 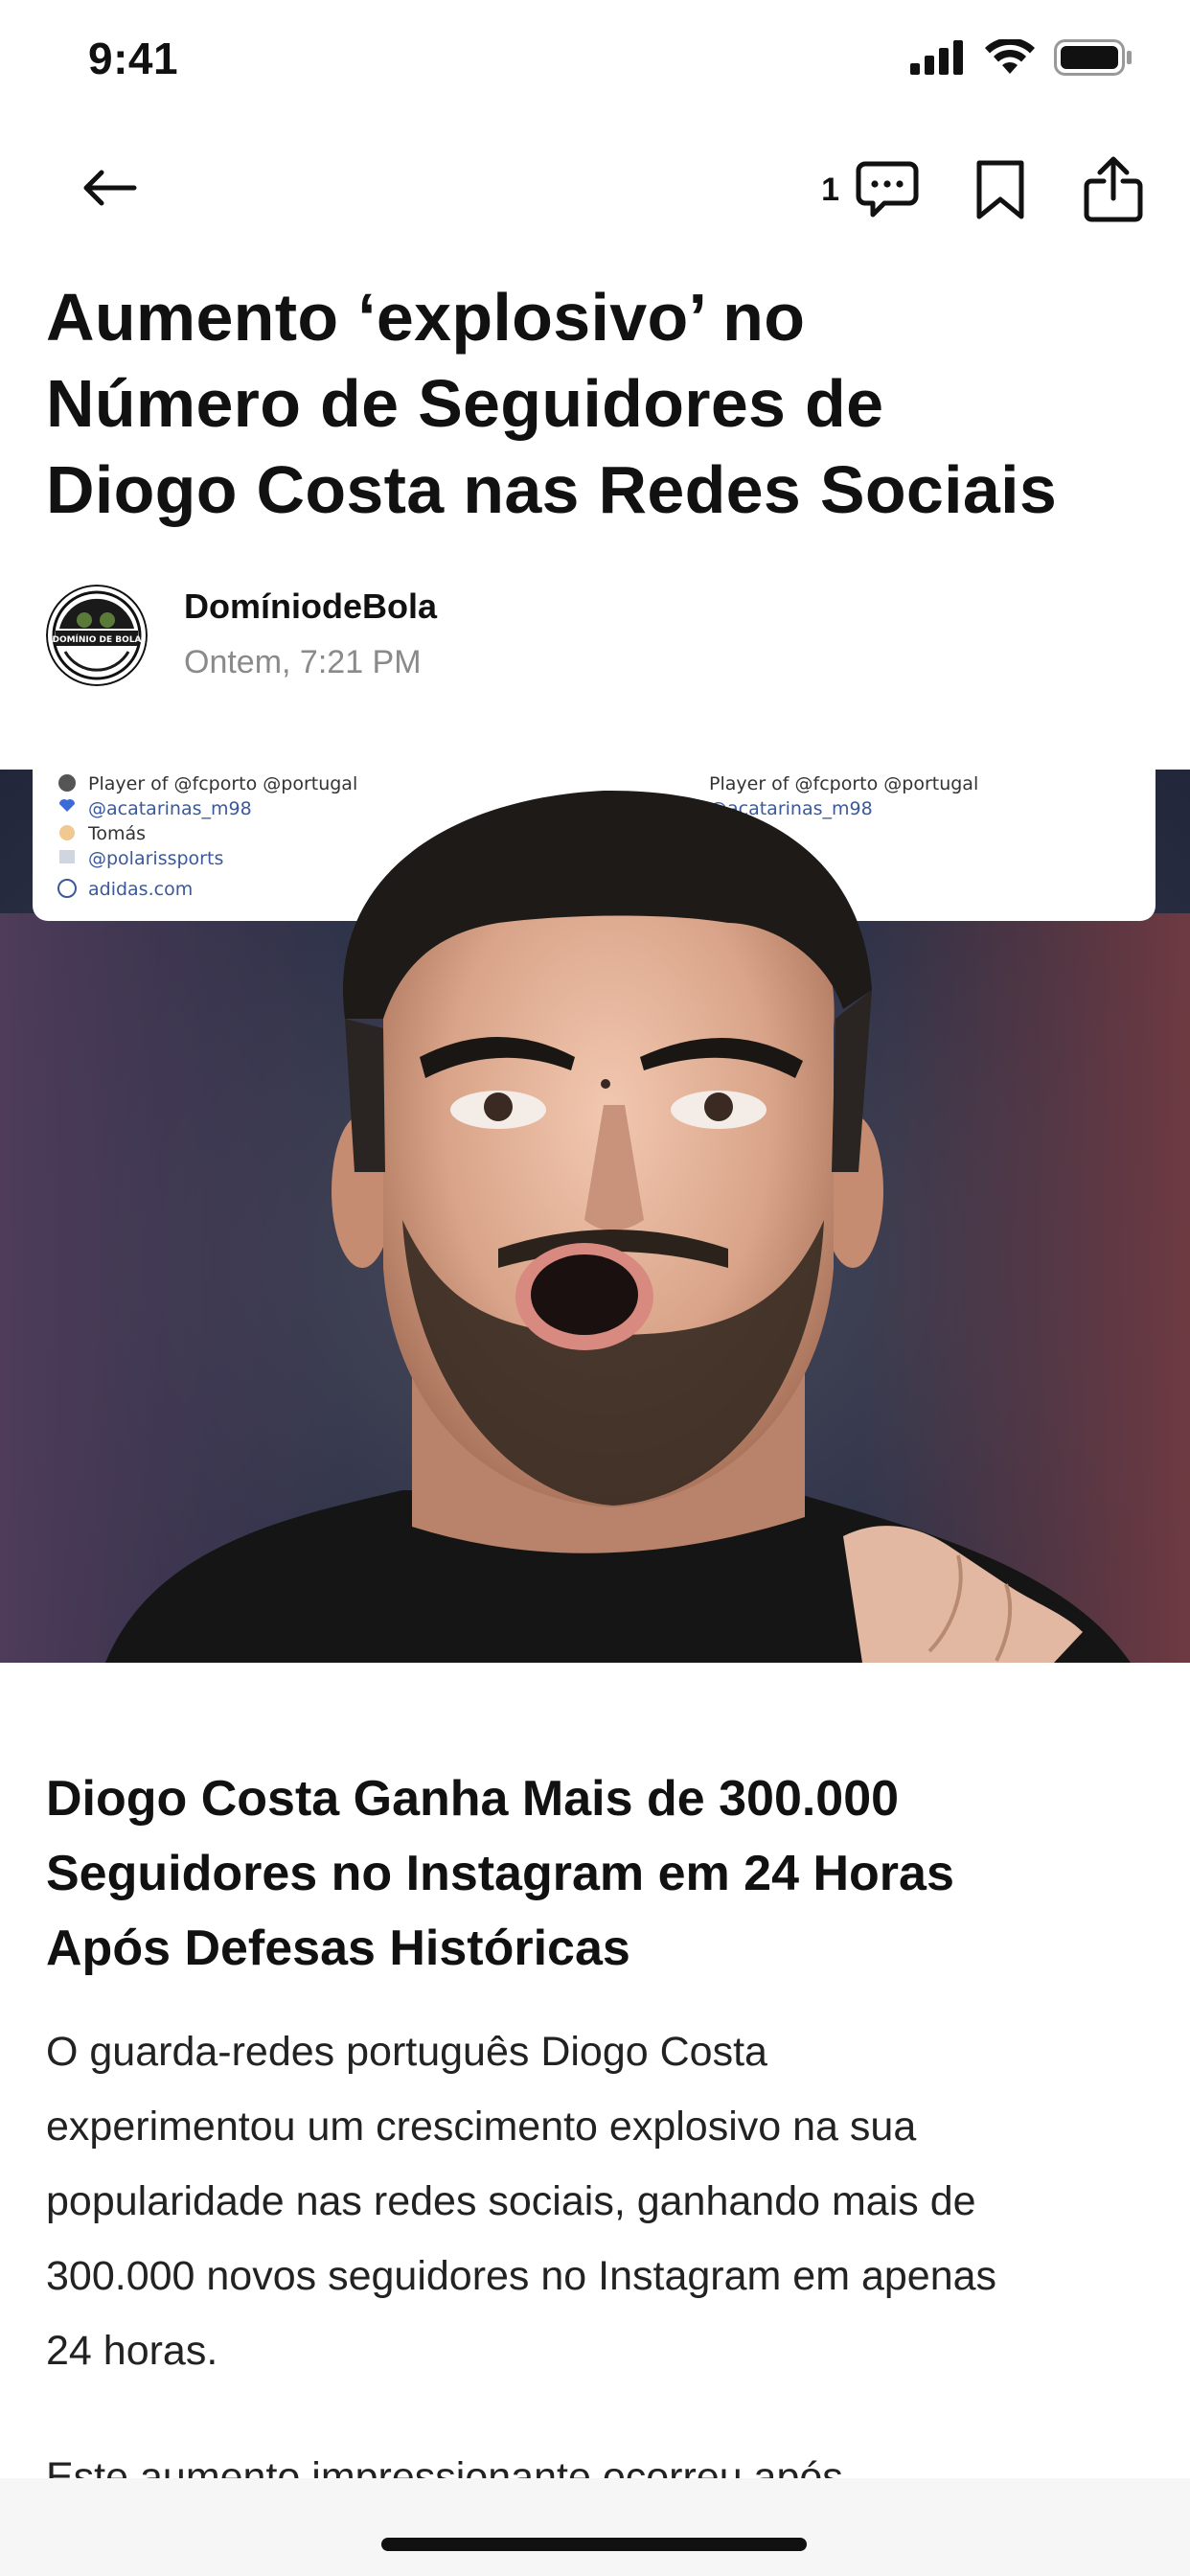 What do you see at coordinates (170, 808) in the screenshot?
I see `bio-line: @acatarinas_m98` at bounding box center [170, 808].